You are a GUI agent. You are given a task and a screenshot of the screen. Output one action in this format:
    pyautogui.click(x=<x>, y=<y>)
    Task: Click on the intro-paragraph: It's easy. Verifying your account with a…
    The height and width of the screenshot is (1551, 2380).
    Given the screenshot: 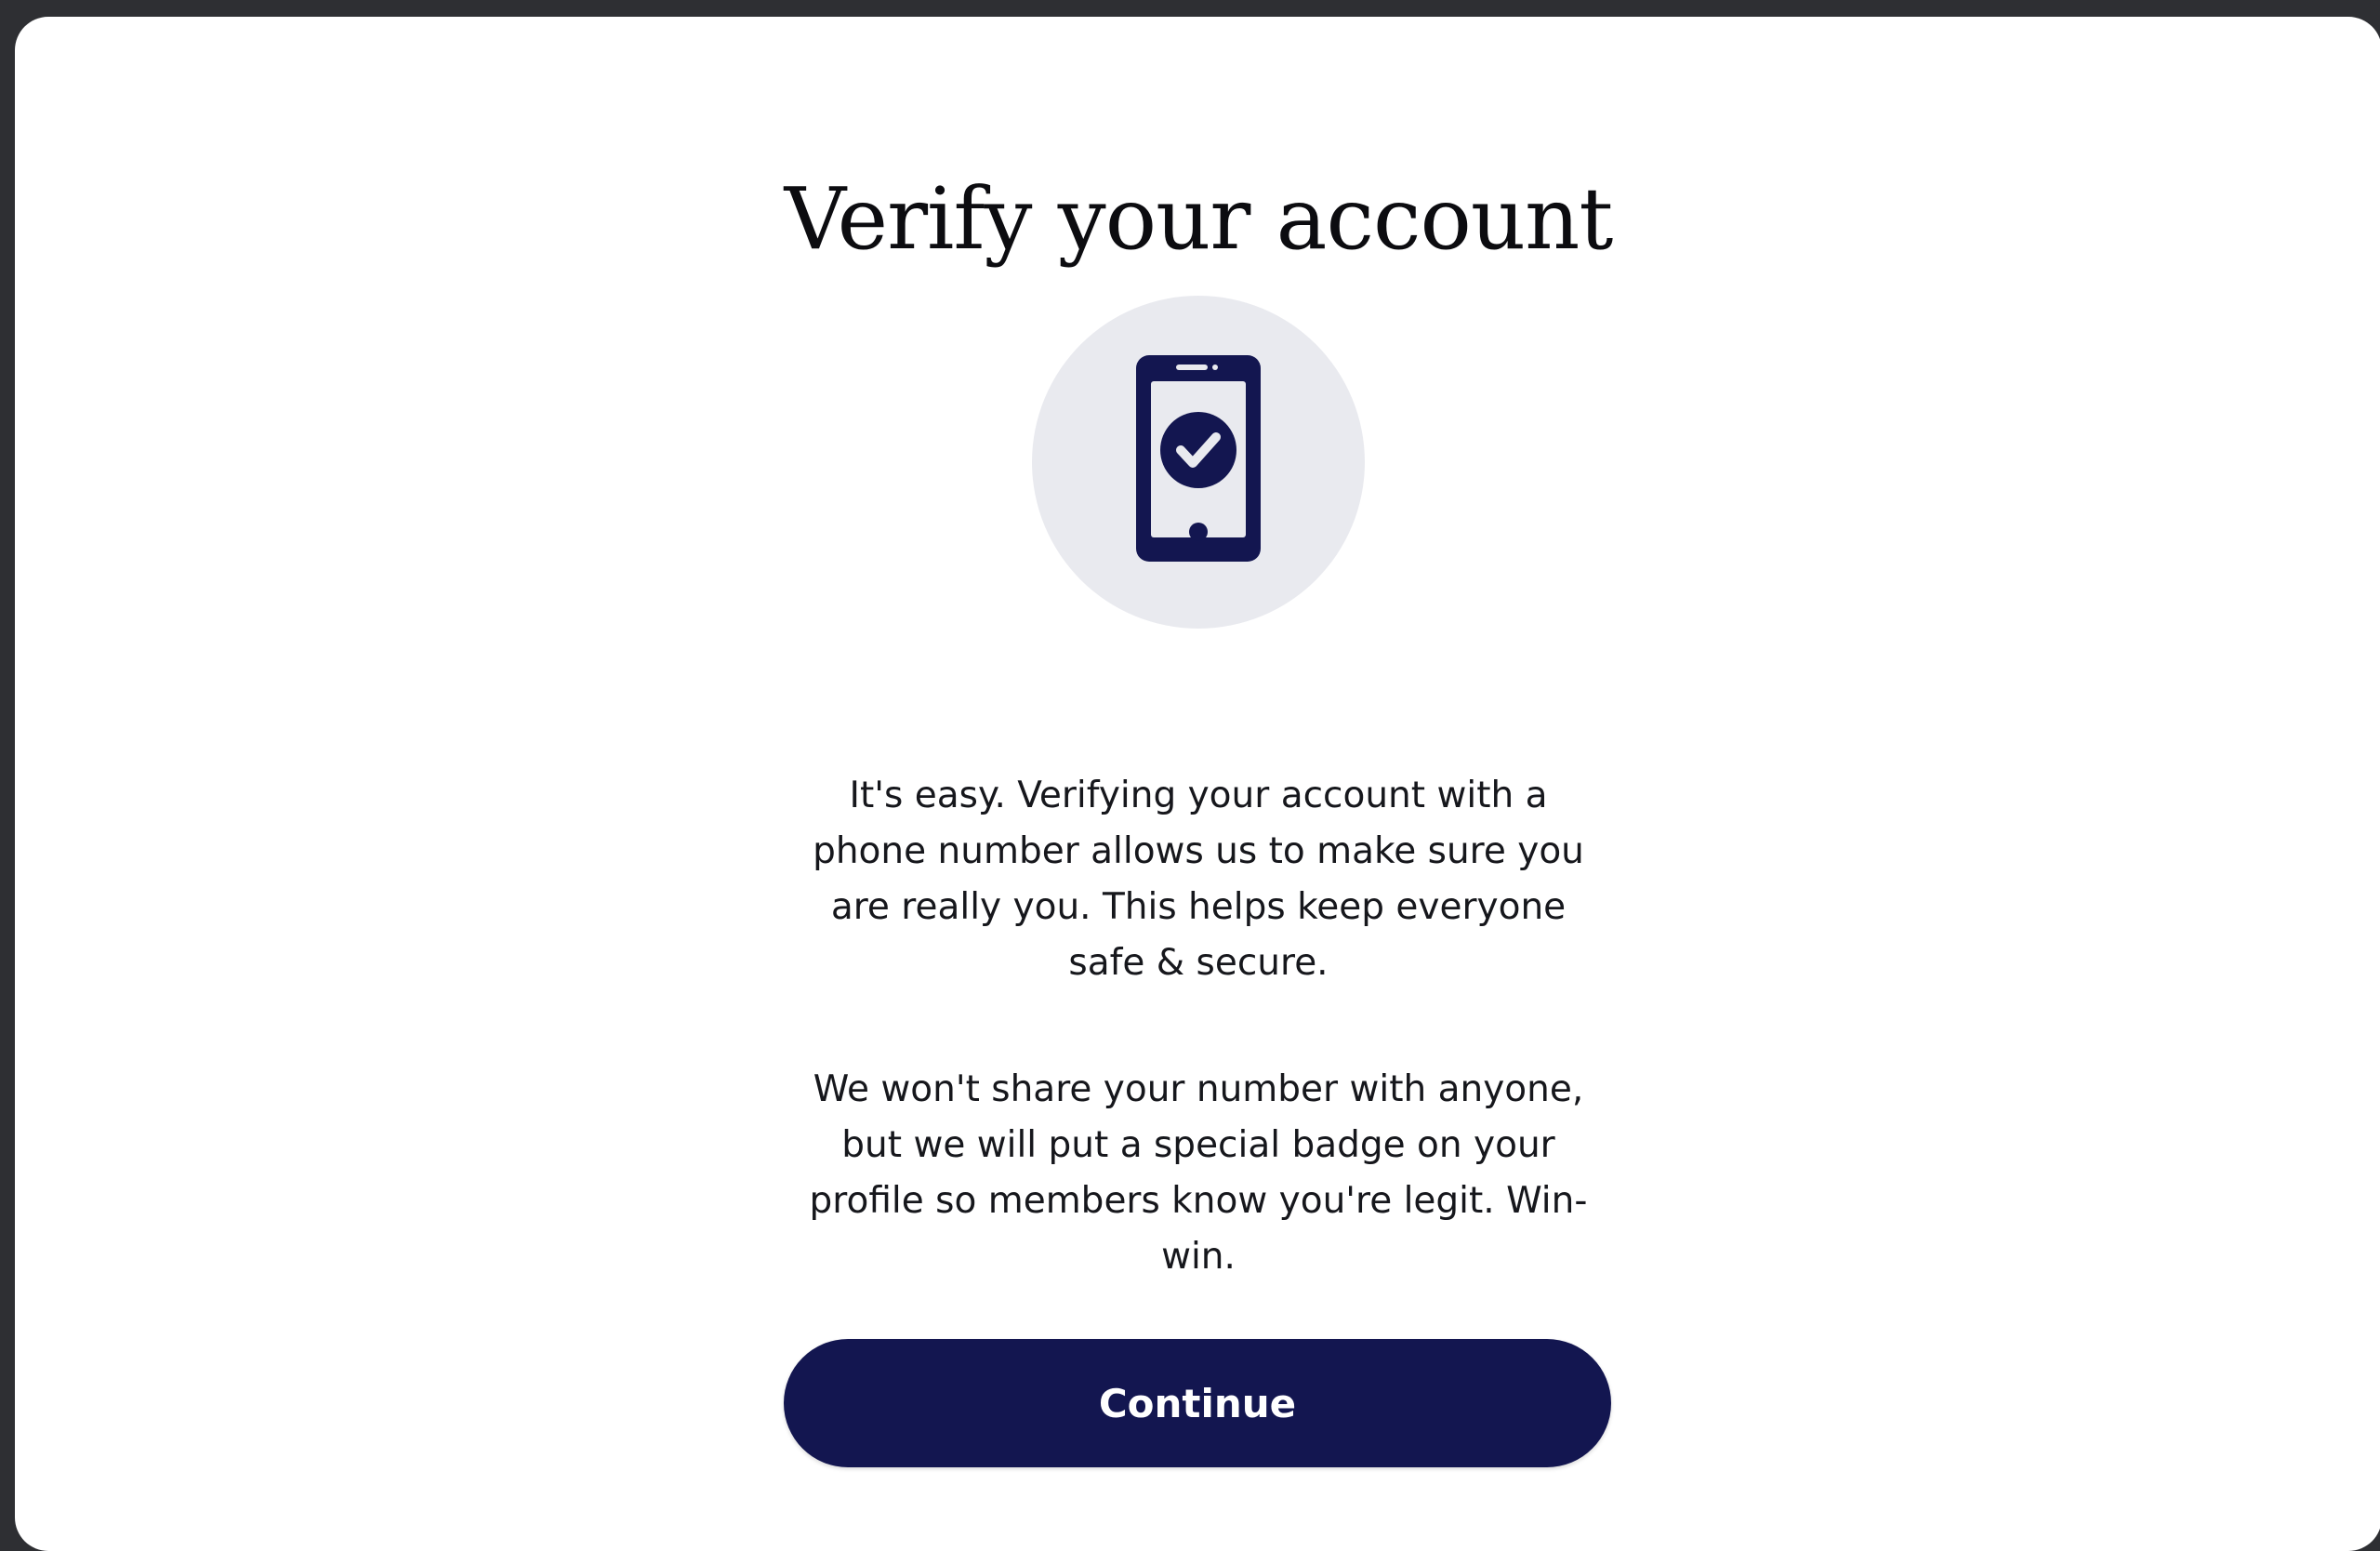 What is the action you would take?
    pyautogui.click(x=1197, y=879)
    